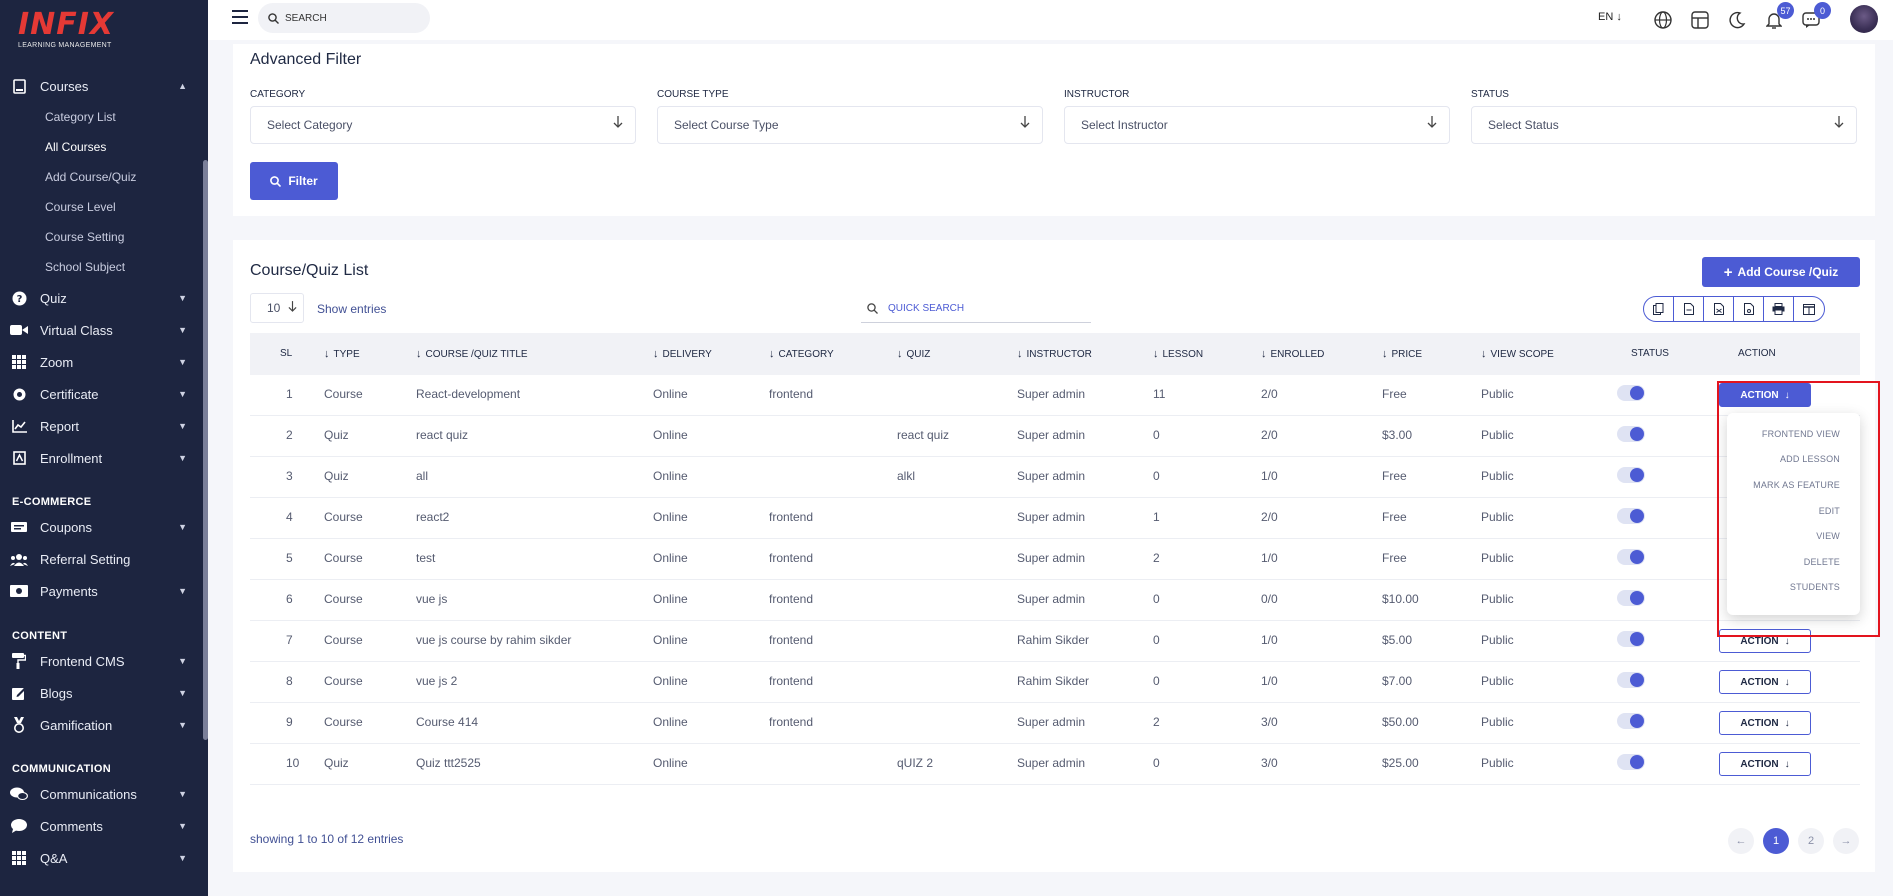  What do you see at coordinates (1719, 309) in the screenshot?
I see `excel-file-icon` at bounding box center [1719, 309].